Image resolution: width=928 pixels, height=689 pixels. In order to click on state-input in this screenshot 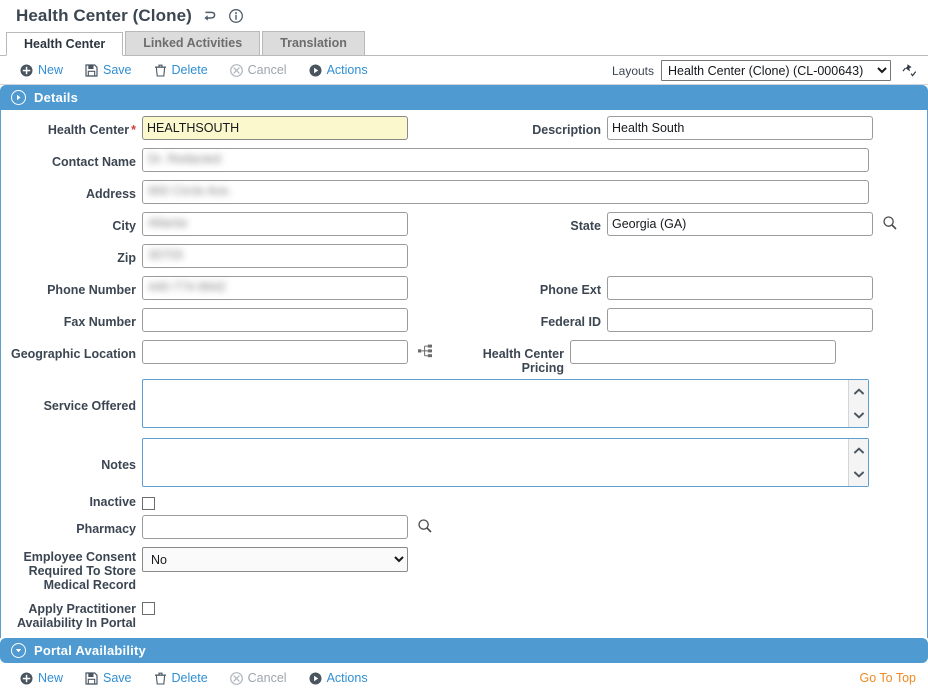, I will do `click(740, 224)`.